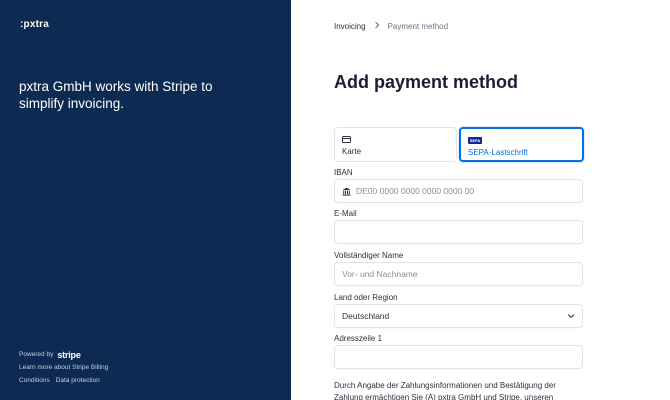 The image size is (670, 400). I want to click on country-value: Deutschland, so click(366, 316).